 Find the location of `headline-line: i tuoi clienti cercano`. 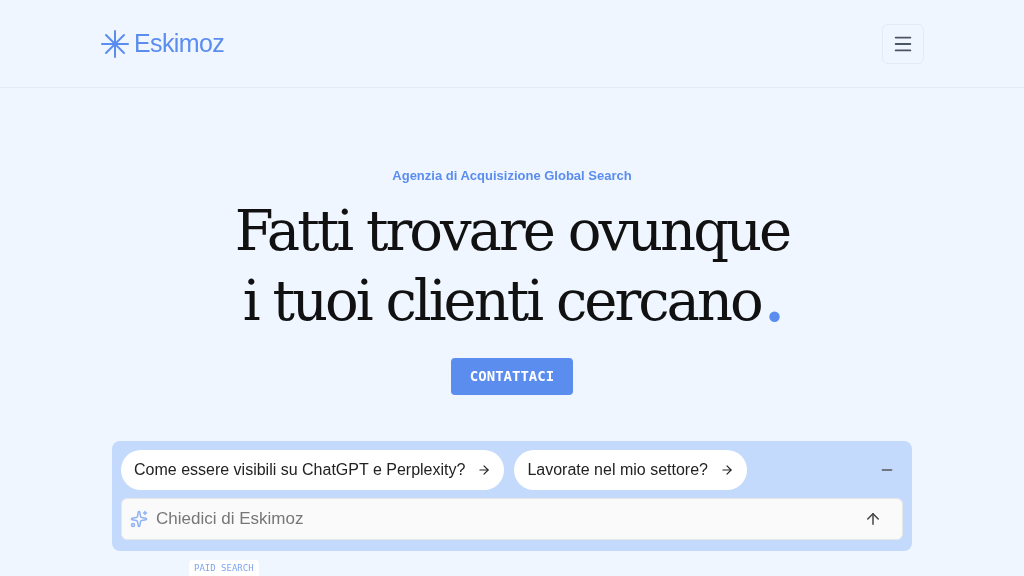

headline-line: i tuoi clienti cercano is located at coordinates (501, 300).